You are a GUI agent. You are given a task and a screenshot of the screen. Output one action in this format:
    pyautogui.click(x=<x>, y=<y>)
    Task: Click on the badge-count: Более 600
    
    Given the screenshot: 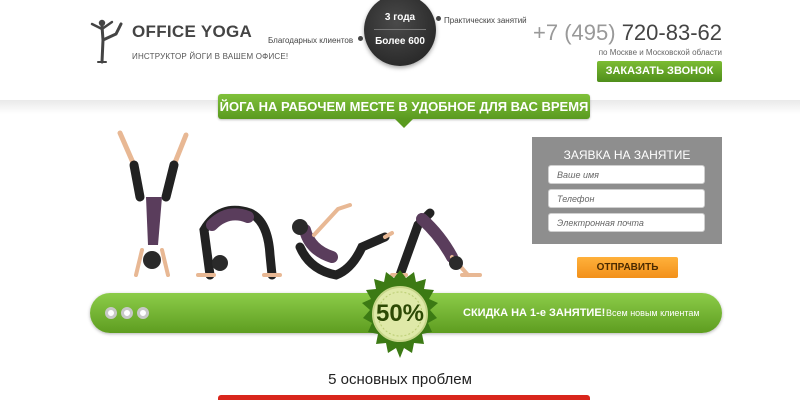 What is the action you would take?
    pyautogui.click(x=400, y=41)
    